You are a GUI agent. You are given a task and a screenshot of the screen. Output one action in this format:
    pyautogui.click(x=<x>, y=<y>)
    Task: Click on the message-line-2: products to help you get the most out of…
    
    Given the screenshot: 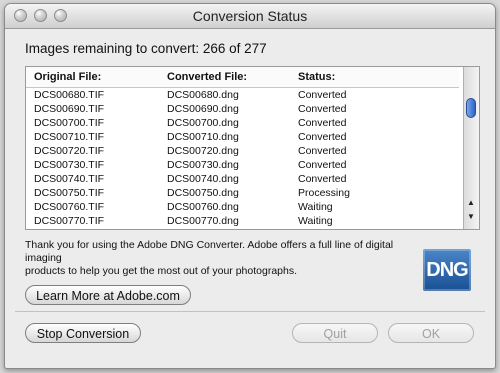 What is the action you would take?
    pyautogui.click(x=161, y=271)
    